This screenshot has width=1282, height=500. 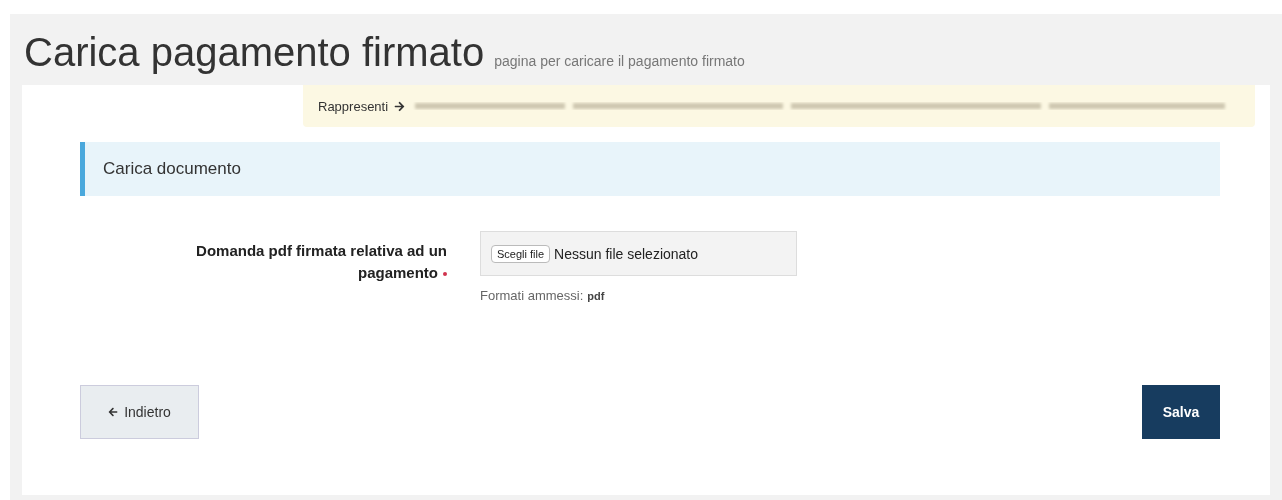 What do you see at coordinates (321, 262) in the screenshot?
I see `field-label: Domanda pdf firmata relativa ad un pagamento` at bounding box center [321, 262].